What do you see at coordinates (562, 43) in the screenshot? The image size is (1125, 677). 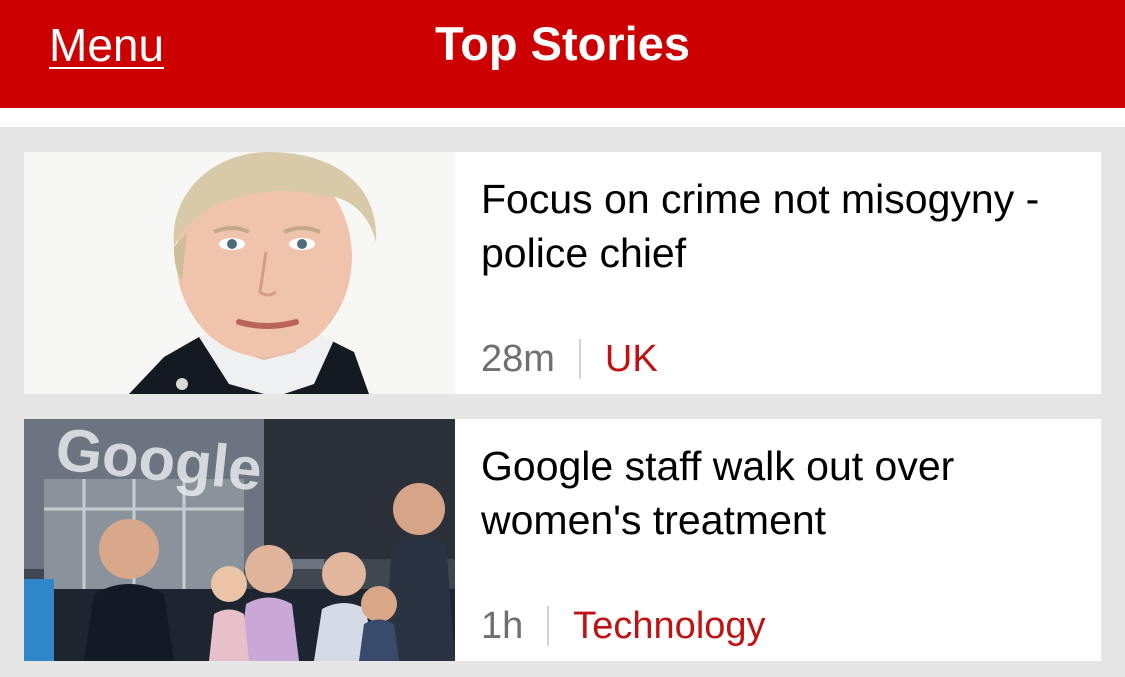 I see `page-title: Top Stories` at bounding box center [562, 43].